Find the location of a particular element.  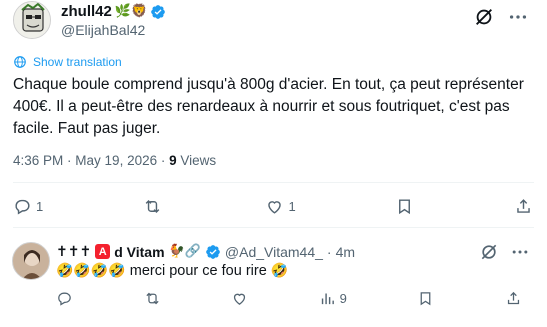

bookmark-button is located at coordinates (404, 206).